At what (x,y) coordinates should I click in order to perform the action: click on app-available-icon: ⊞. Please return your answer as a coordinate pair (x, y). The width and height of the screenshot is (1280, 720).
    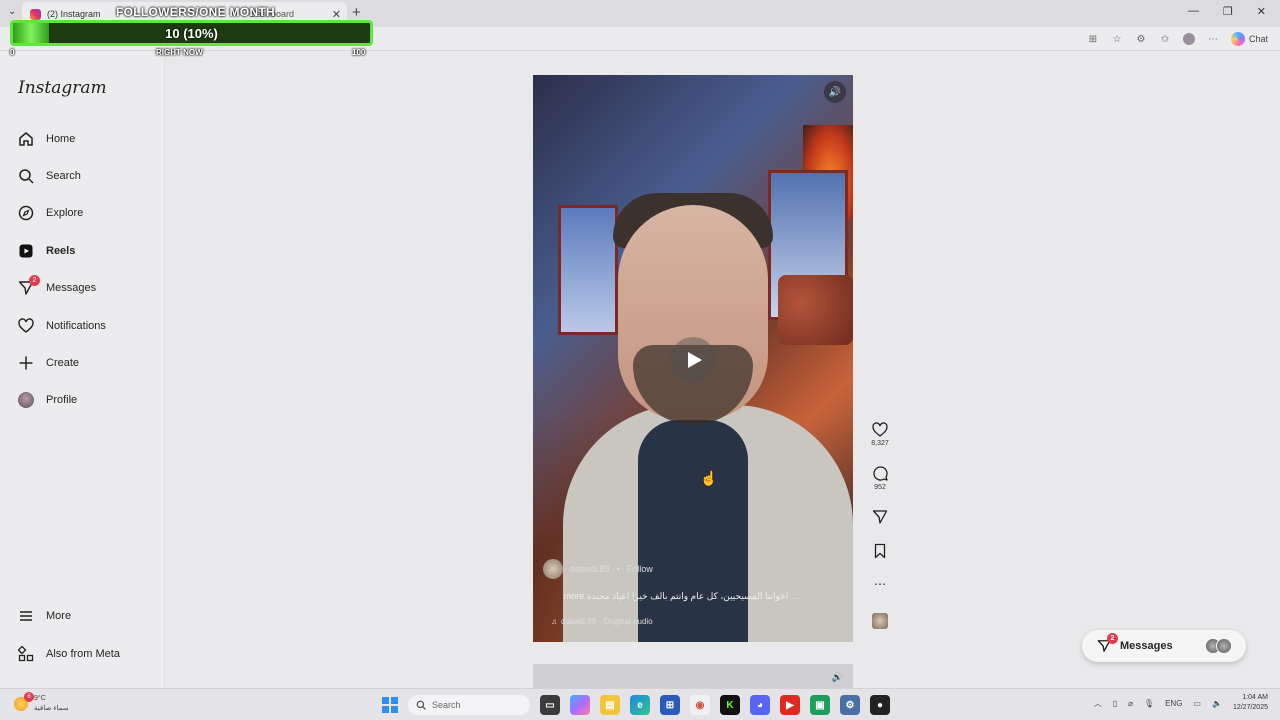
    Looking at the image, I should click on (1093, 39).